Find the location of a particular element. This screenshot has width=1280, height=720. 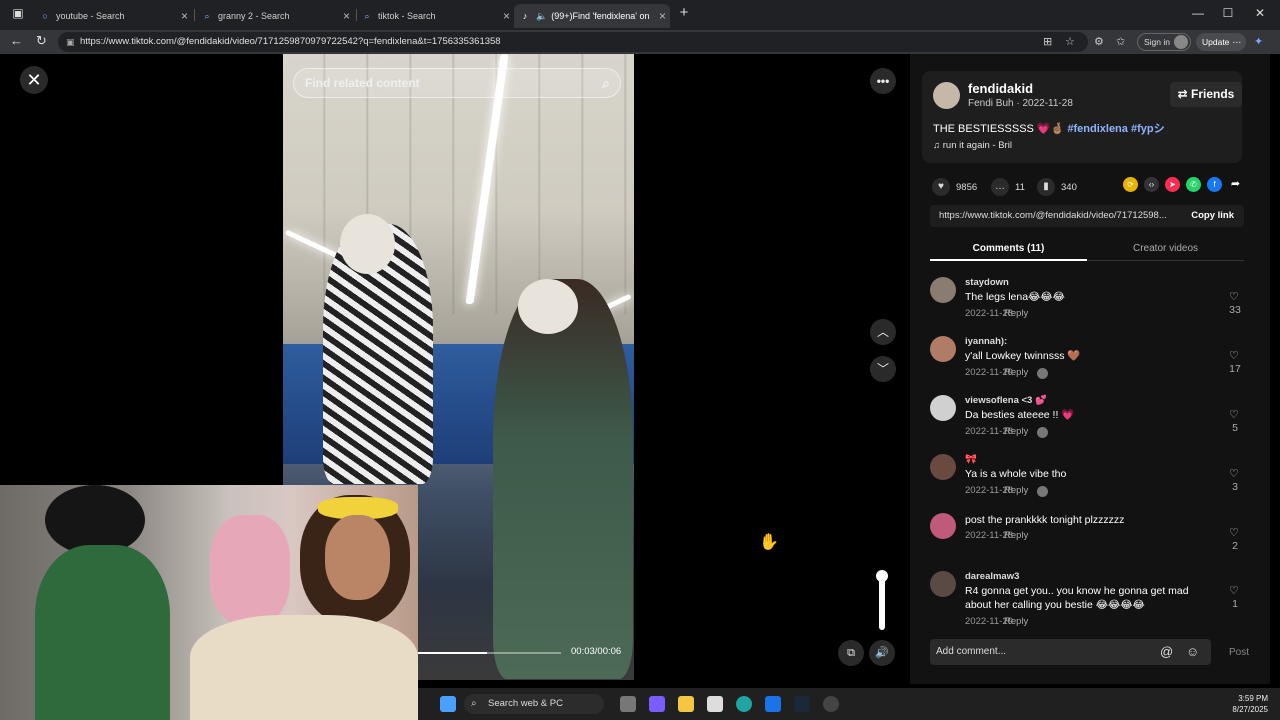

caption-hashtags: #fendixlena #fypシ is located at coordinates (1115, 129).